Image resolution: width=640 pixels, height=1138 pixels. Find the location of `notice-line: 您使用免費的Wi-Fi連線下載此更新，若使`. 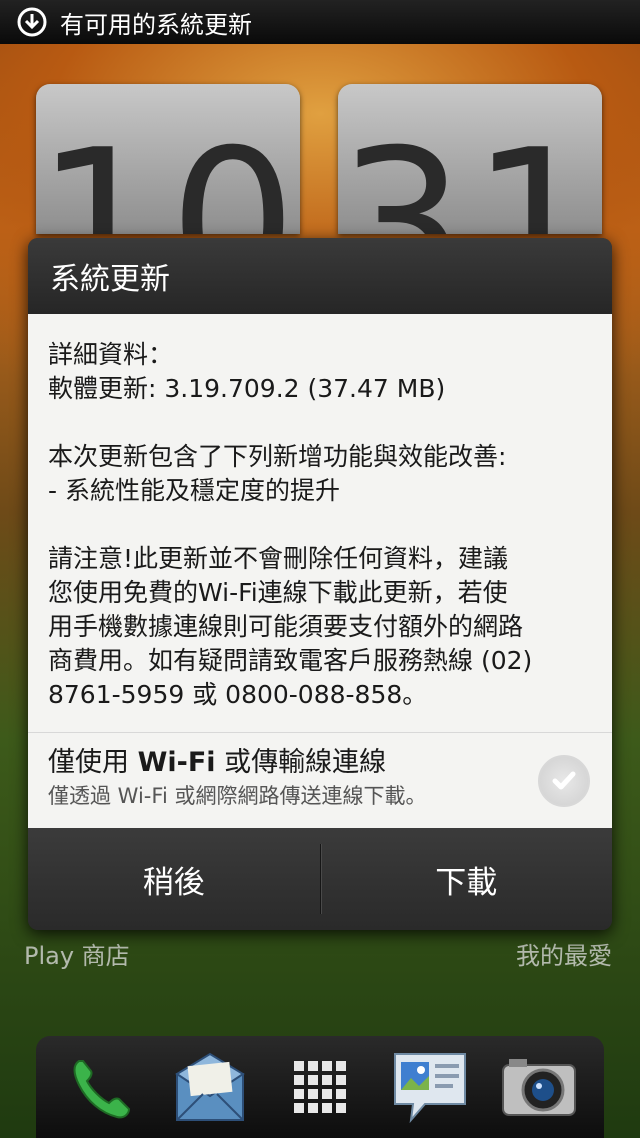

notice-line: 您使用免費的Wi-Fi連線下載此更新，若使 is located at coordinates (278, 592).